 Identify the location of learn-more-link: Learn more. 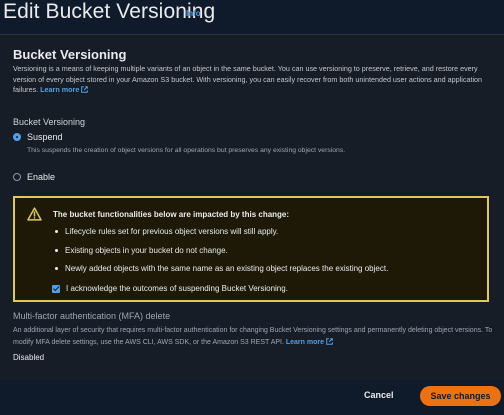
(64, 89).